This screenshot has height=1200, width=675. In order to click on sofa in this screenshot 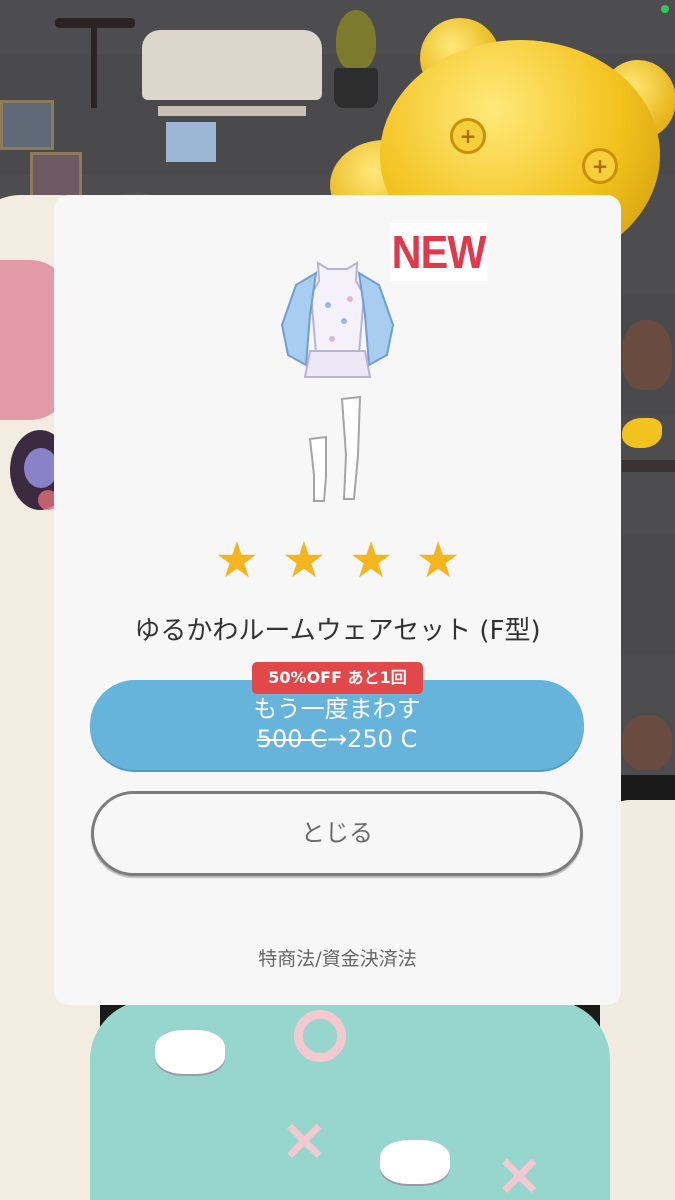, I will do `click(232, 73)`.